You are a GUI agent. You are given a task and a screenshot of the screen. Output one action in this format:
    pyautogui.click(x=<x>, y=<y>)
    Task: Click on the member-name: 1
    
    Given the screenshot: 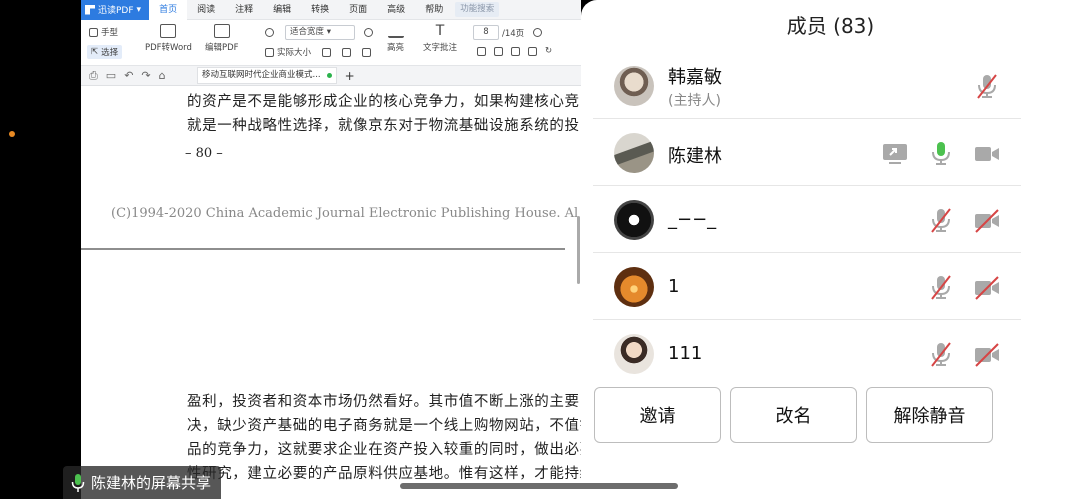 What is the action you would take?
    pyautogui.click(x=674, y=286)
    